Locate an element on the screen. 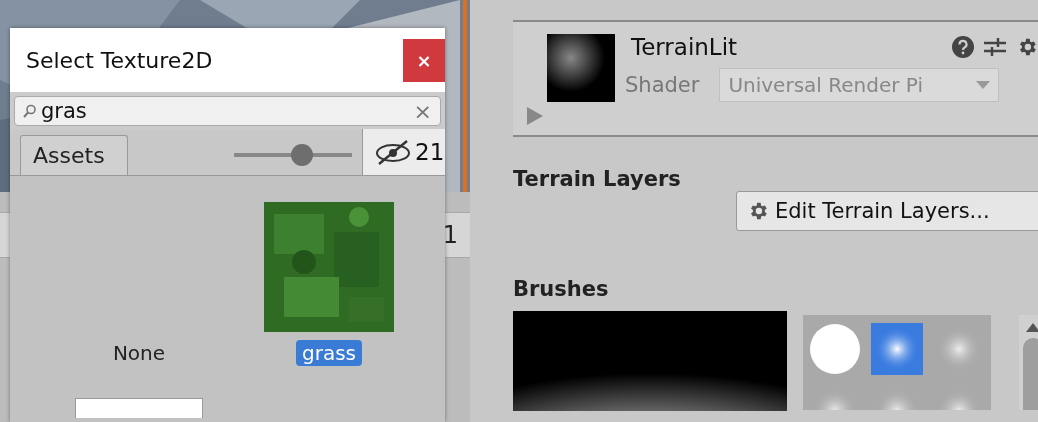  slider-thumb is located at coordinates (302, 155).